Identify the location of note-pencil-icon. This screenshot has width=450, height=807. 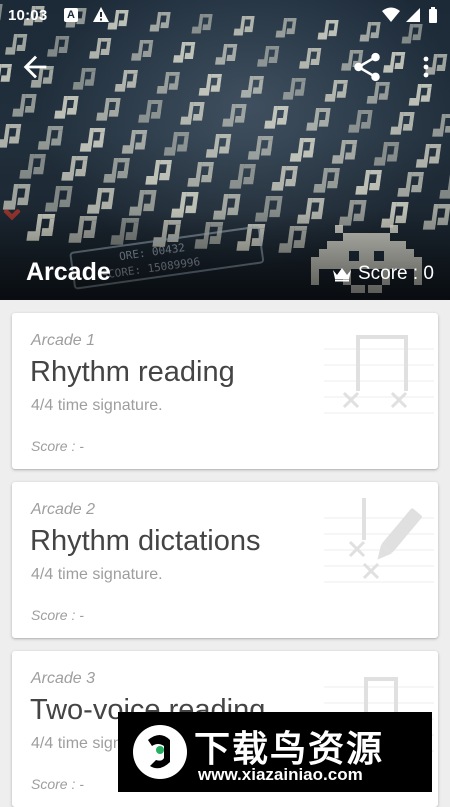
(379, 540).